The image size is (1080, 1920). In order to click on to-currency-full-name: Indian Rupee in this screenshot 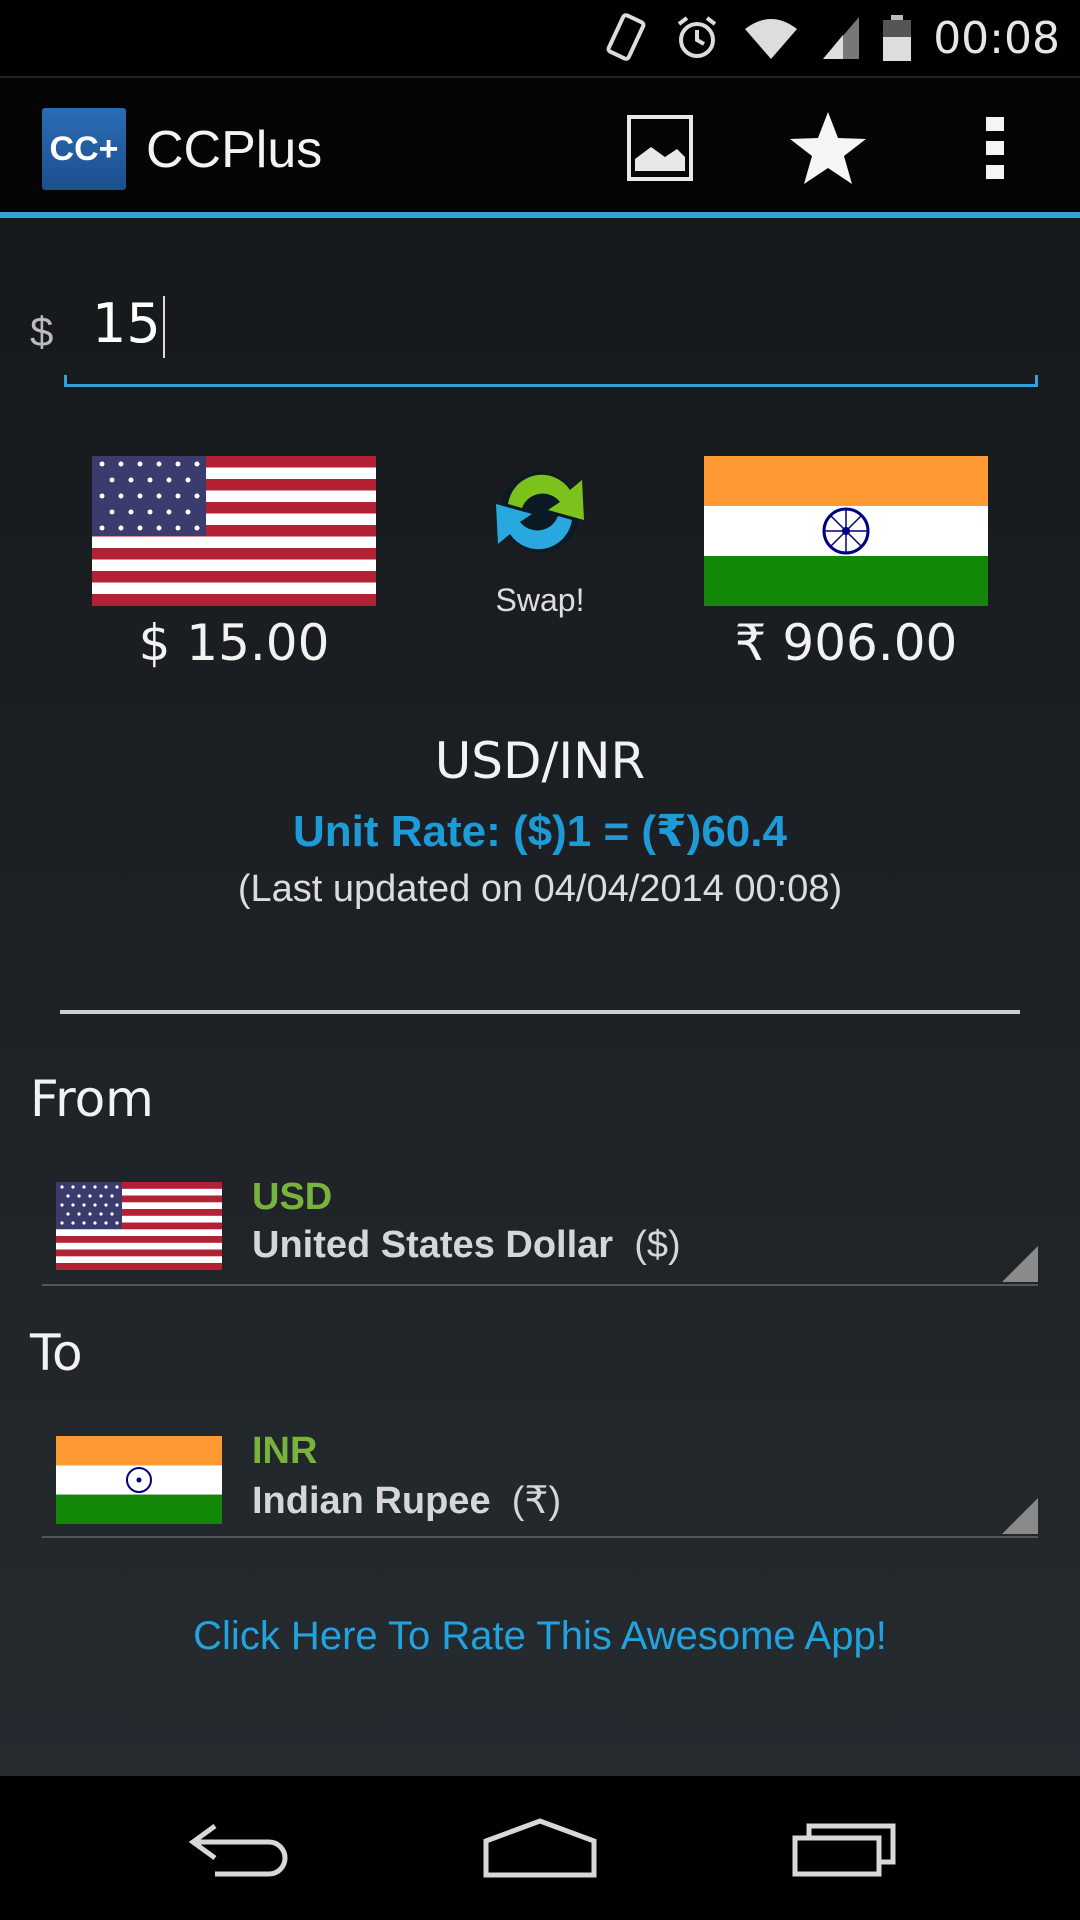, I will do `click(371, 1501)`.